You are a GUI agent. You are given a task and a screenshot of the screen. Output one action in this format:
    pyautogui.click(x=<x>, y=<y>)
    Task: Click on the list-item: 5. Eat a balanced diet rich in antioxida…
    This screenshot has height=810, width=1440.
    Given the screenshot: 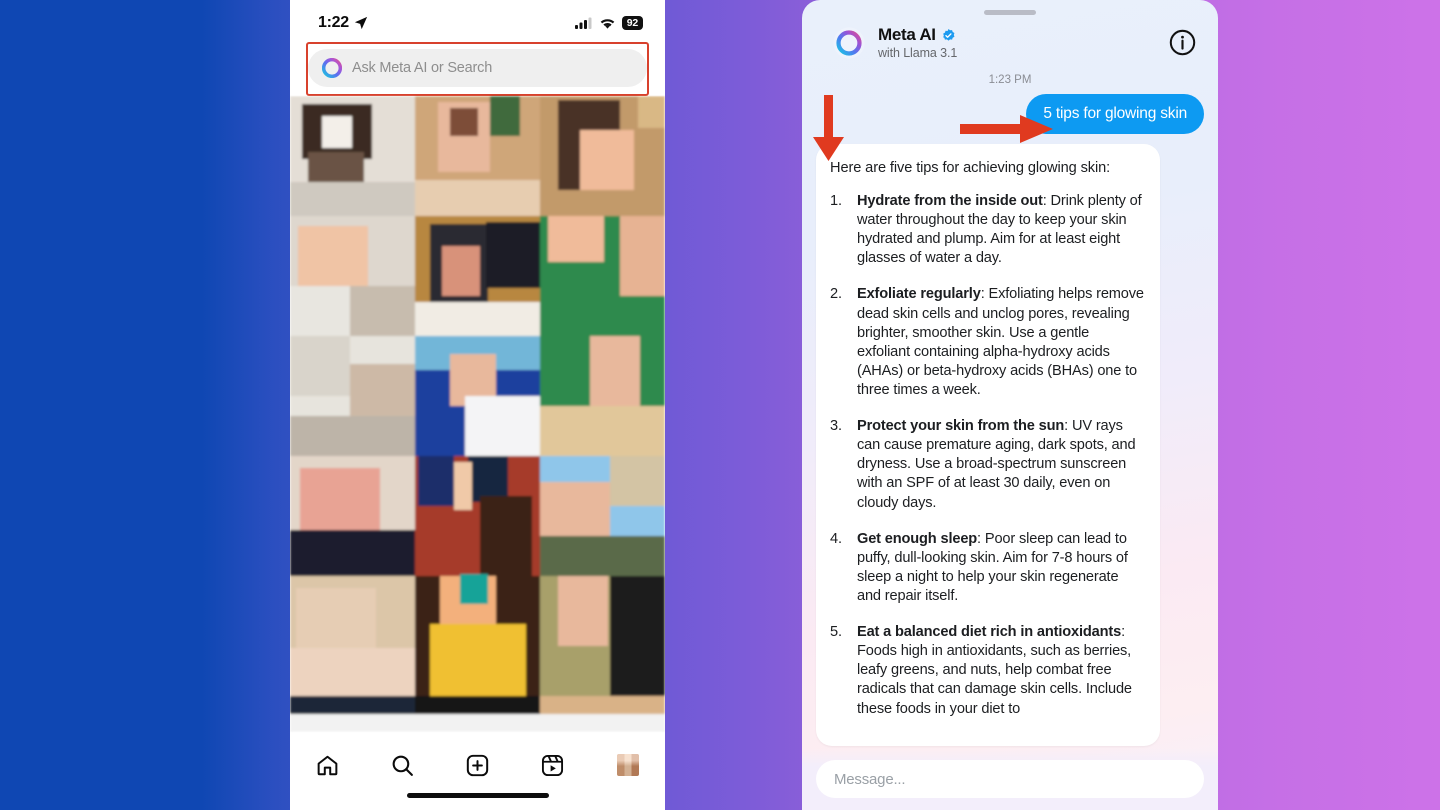 What is the action you would take?
    pyautogui.click(x=987, y=671)
    